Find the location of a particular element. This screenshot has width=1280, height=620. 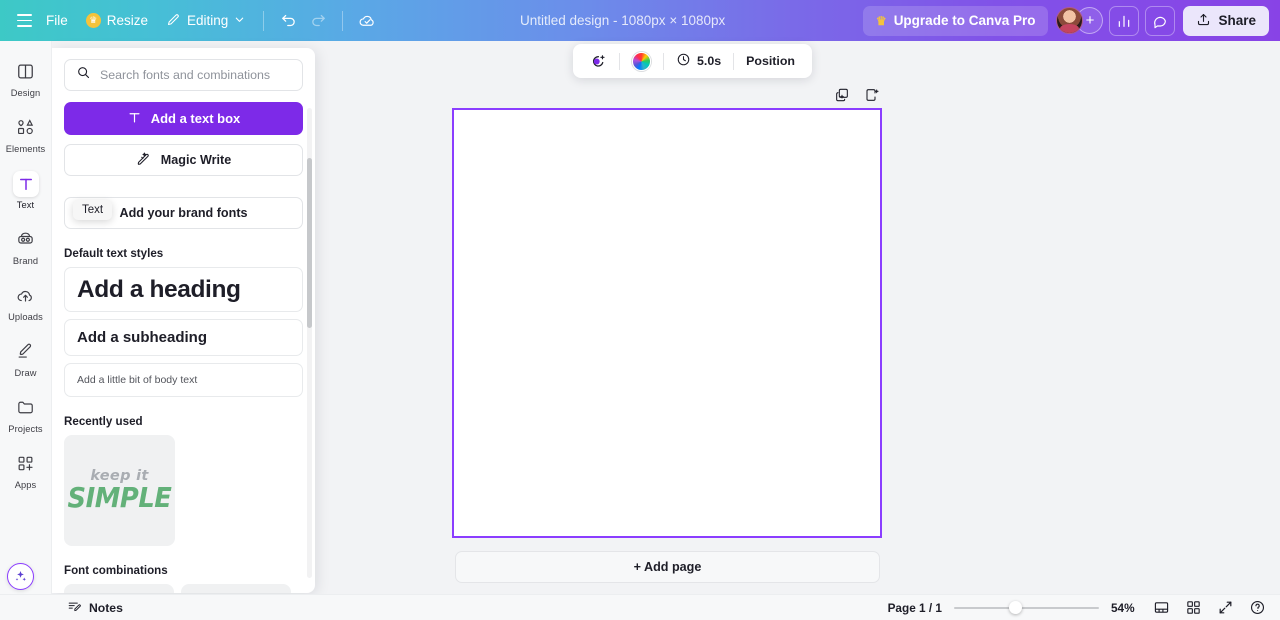

search-input is located at coordinates (195, 75).